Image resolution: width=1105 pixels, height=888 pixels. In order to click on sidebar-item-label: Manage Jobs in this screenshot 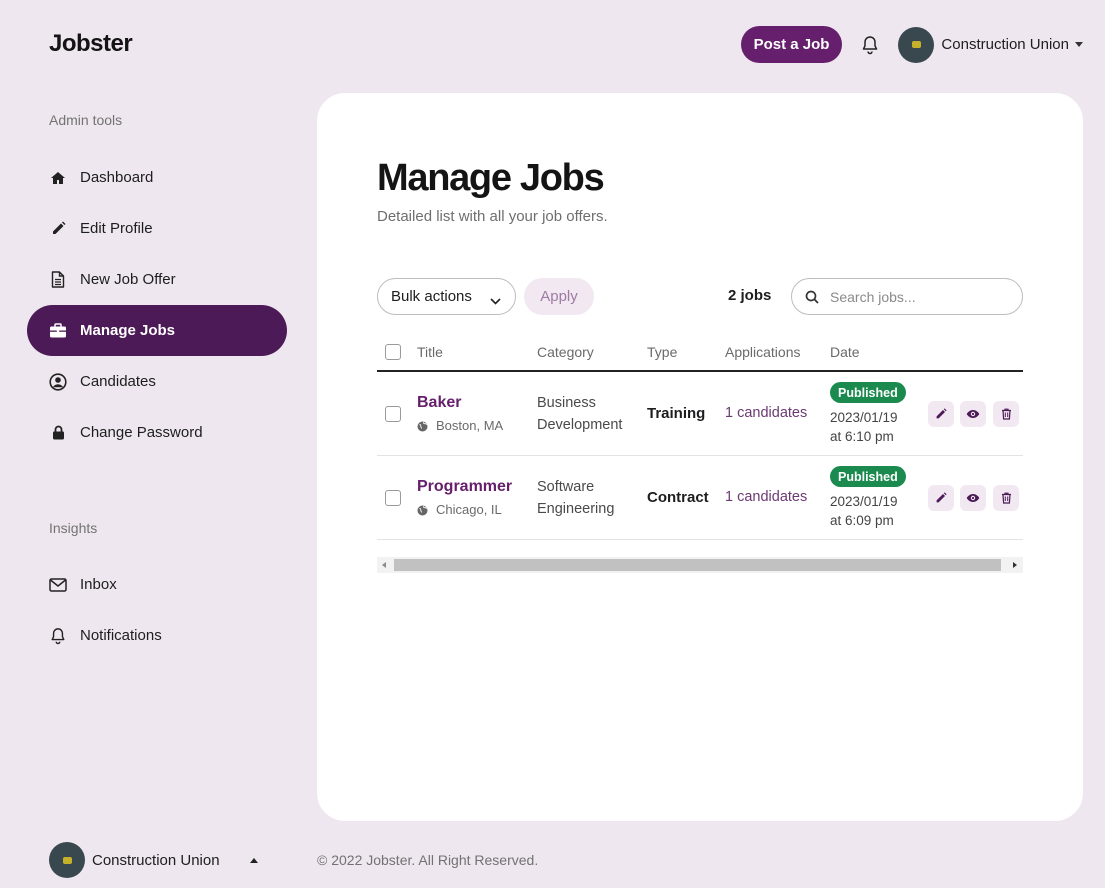, I will do `click(128, 330)`.